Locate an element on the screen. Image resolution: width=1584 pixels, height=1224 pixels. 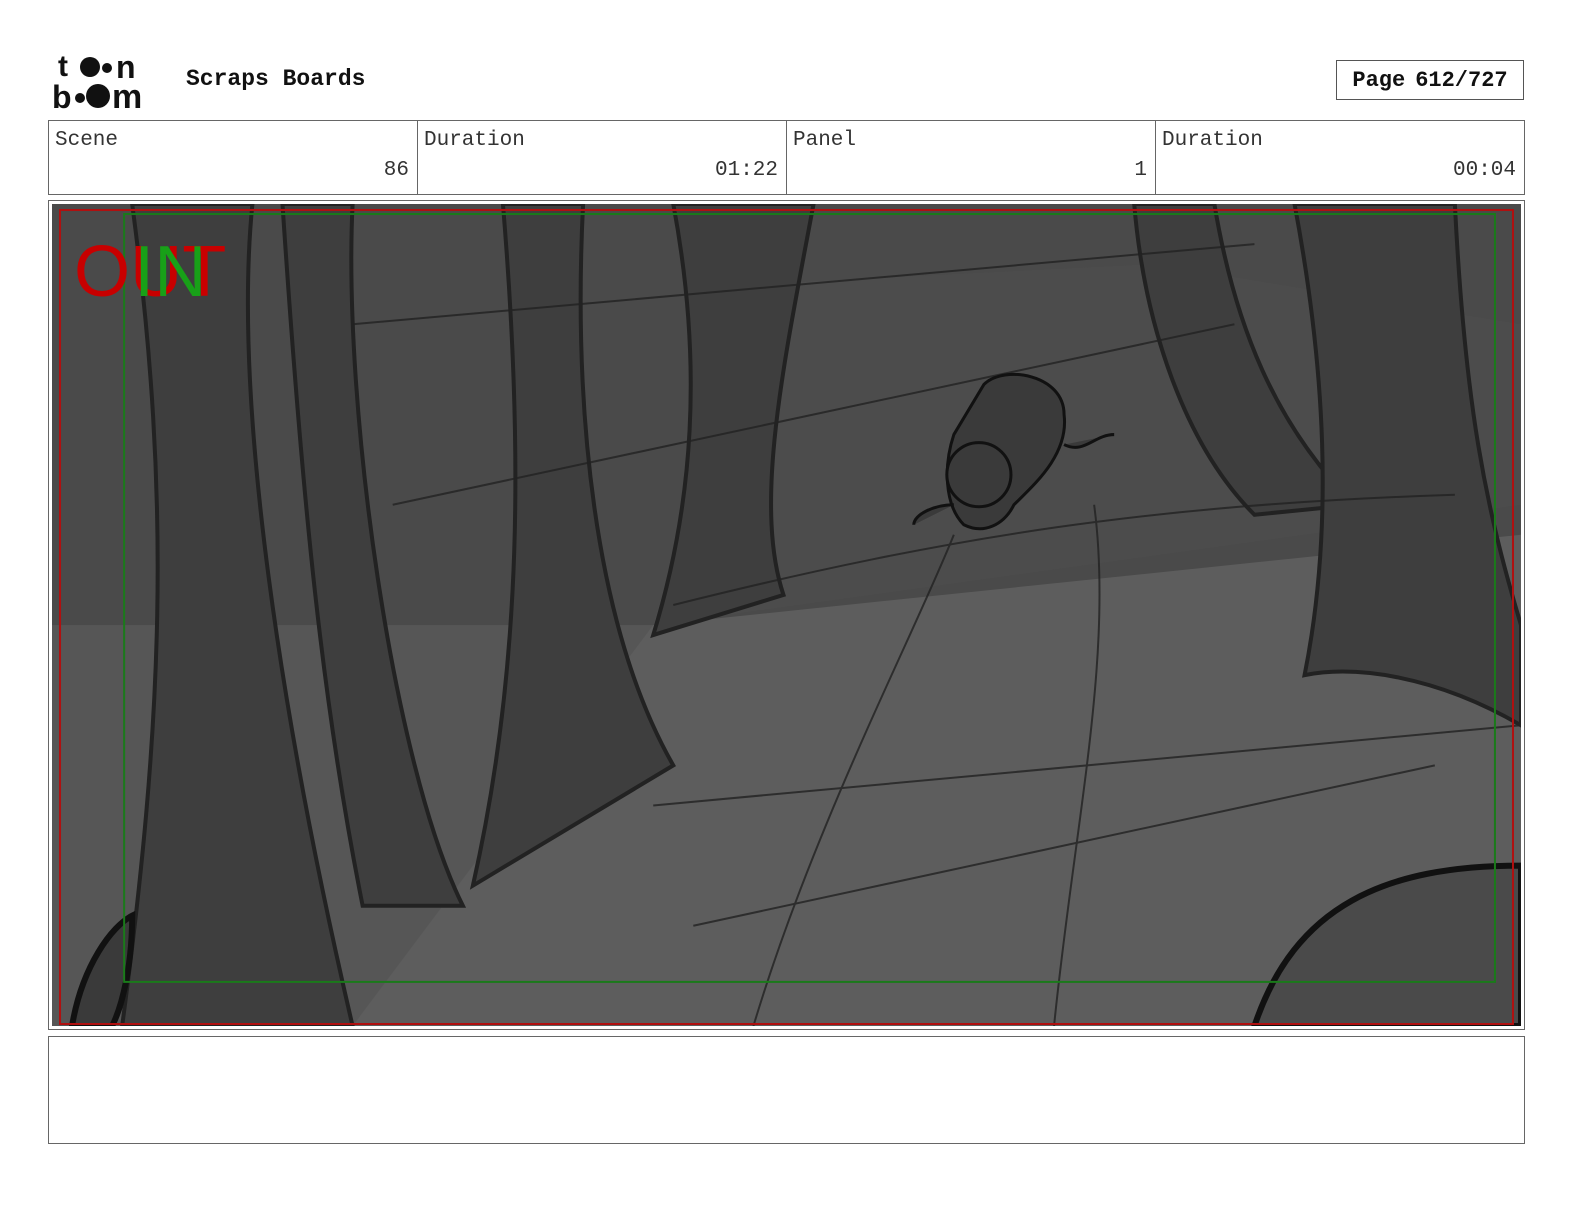
page-number: 612/727 is located at coordinates (1461, 80).